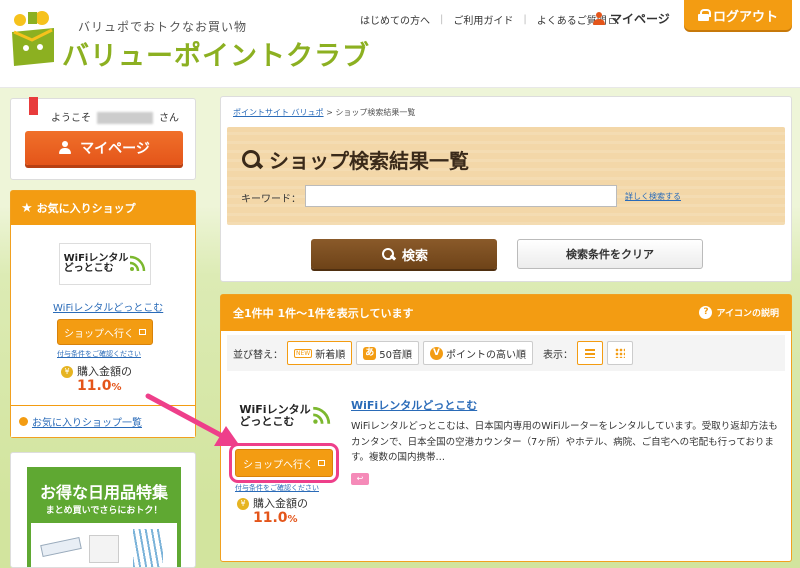  I want to click on toothpaste-image, so click(61, 547).